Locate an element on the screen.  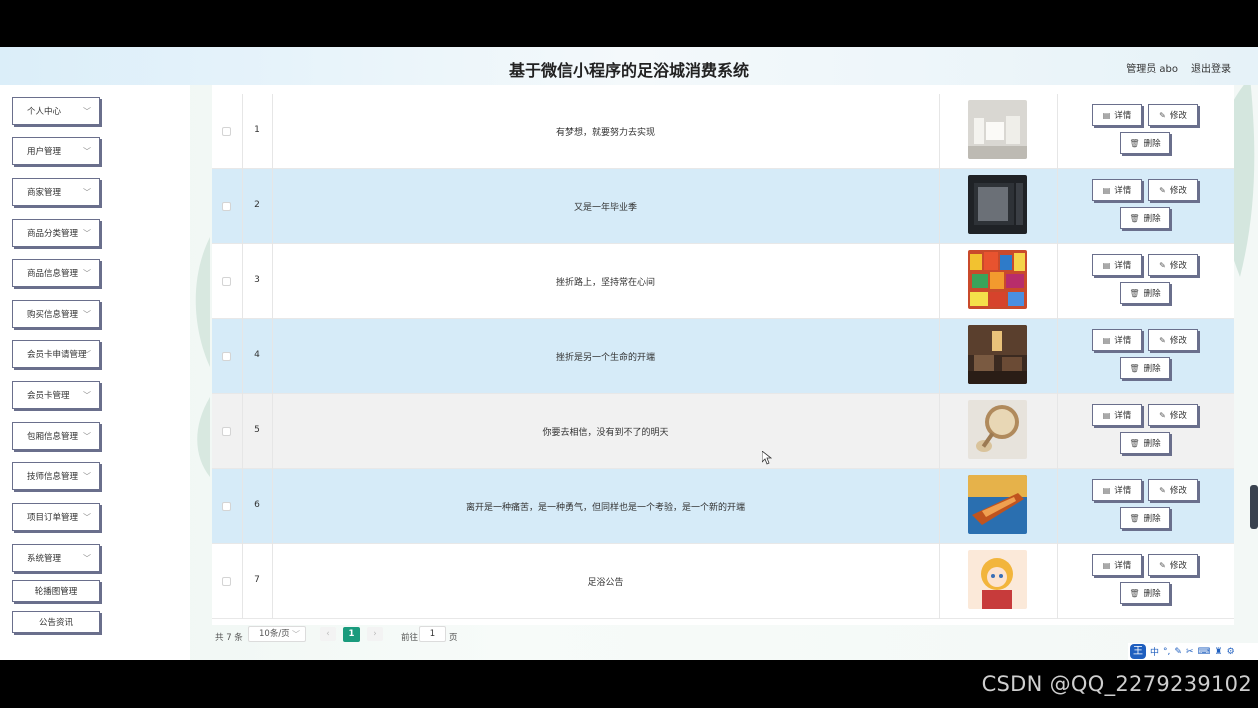
prev-page-button: ‹ is located at coordinates (328, 634).